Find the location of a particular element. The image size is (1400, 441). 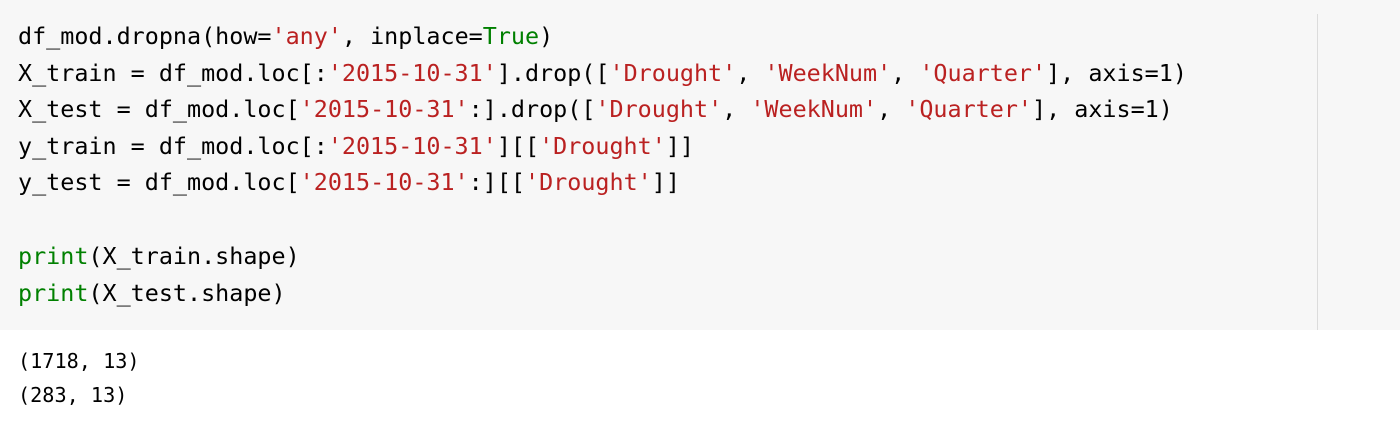

code-token-plain: df_mod.dropna(how= is located at coordinates (145, 36).